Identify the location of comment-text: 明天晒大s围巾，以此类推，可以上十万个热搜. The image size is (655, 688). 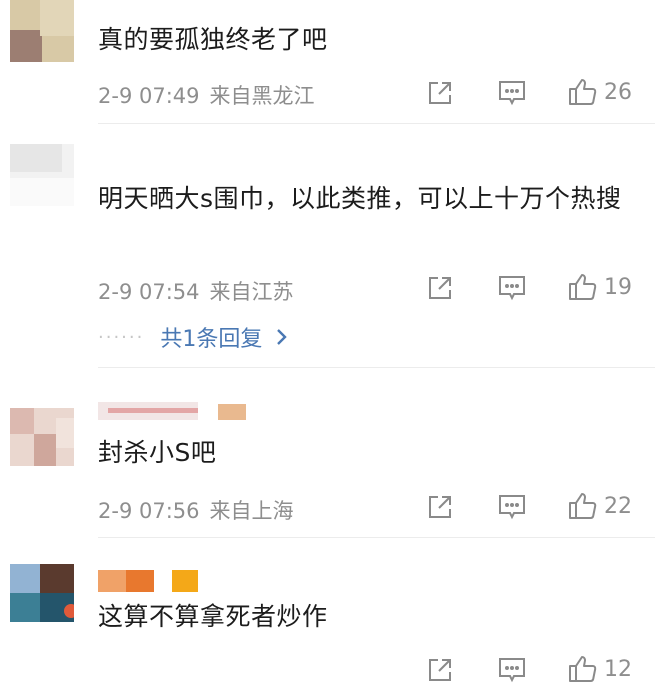
(360, 198).